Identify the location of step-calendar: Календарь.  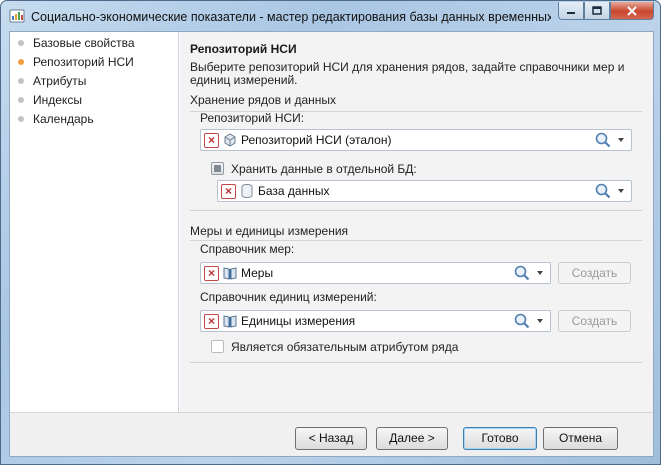
(94, 119).